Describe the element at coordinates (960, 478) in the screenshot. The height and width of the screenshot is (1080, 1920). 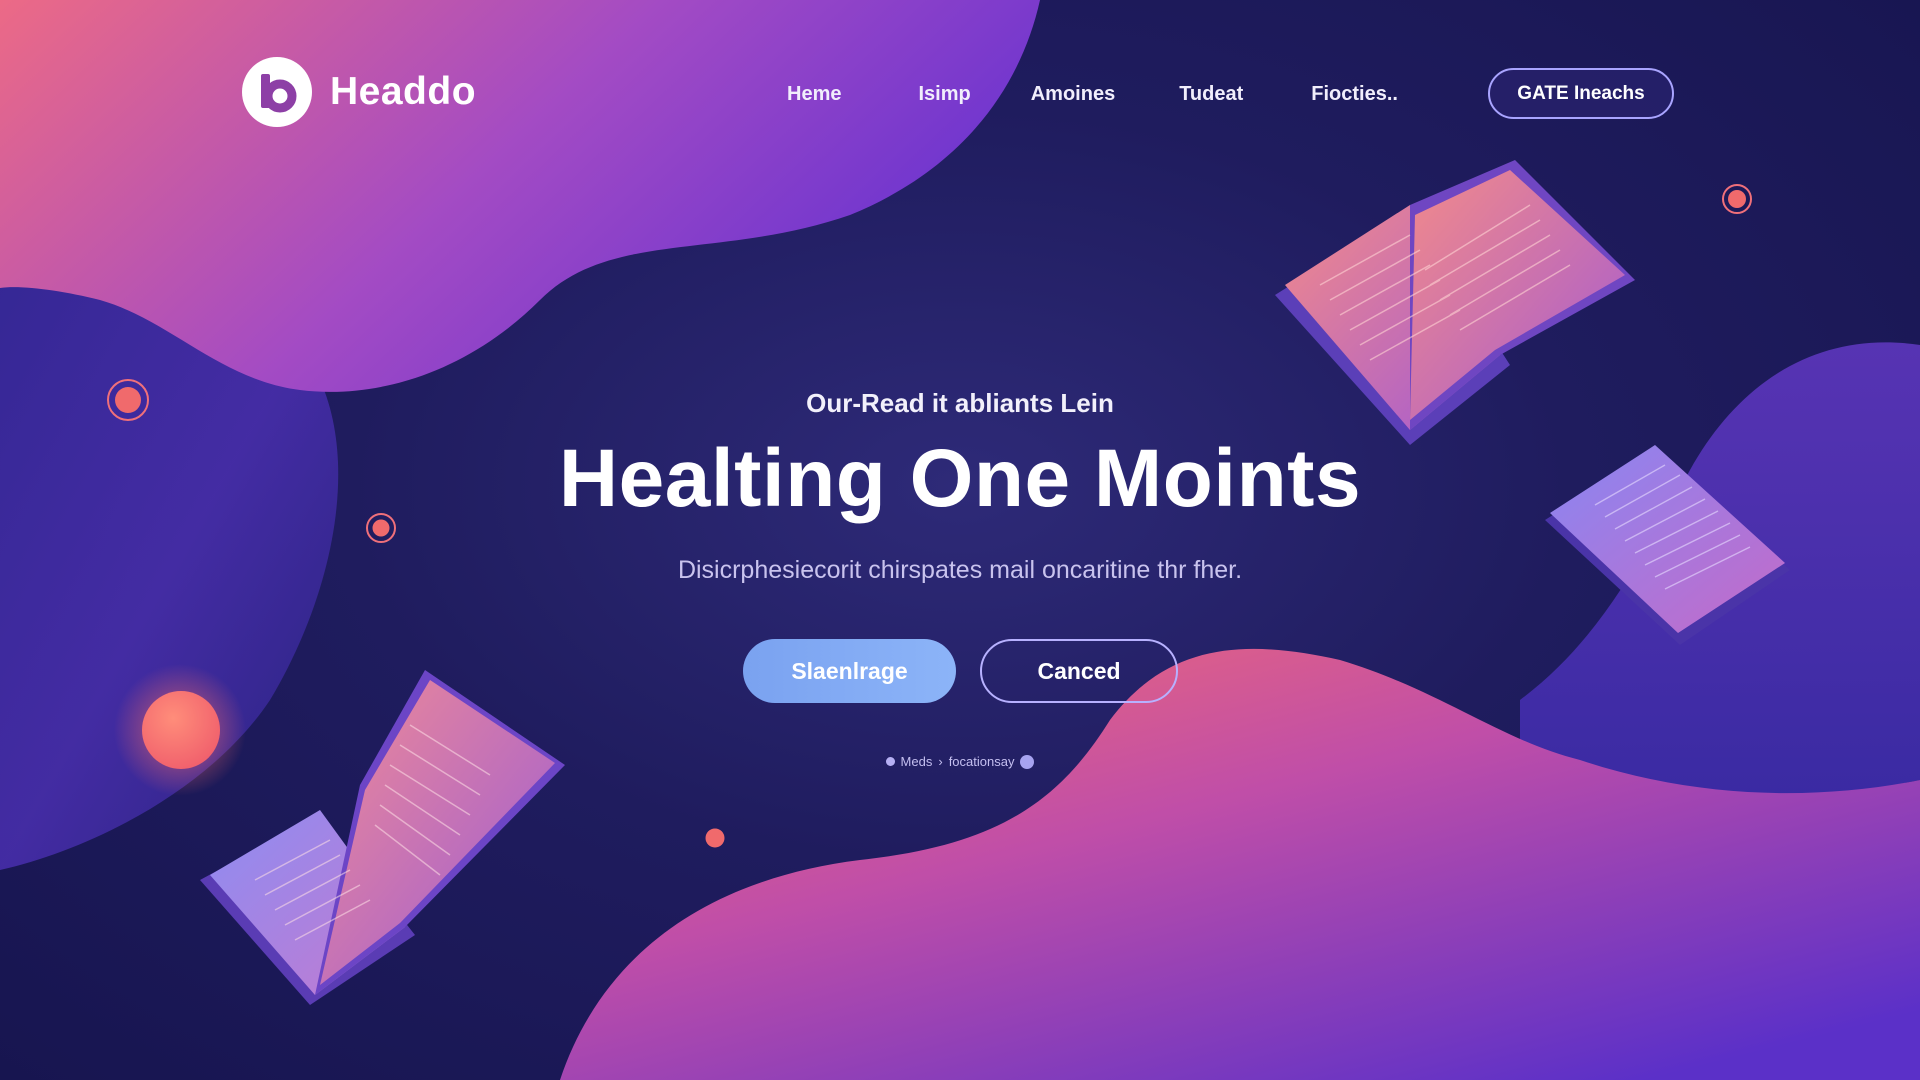
I see `hero-title: Healting One Moints` at that location.